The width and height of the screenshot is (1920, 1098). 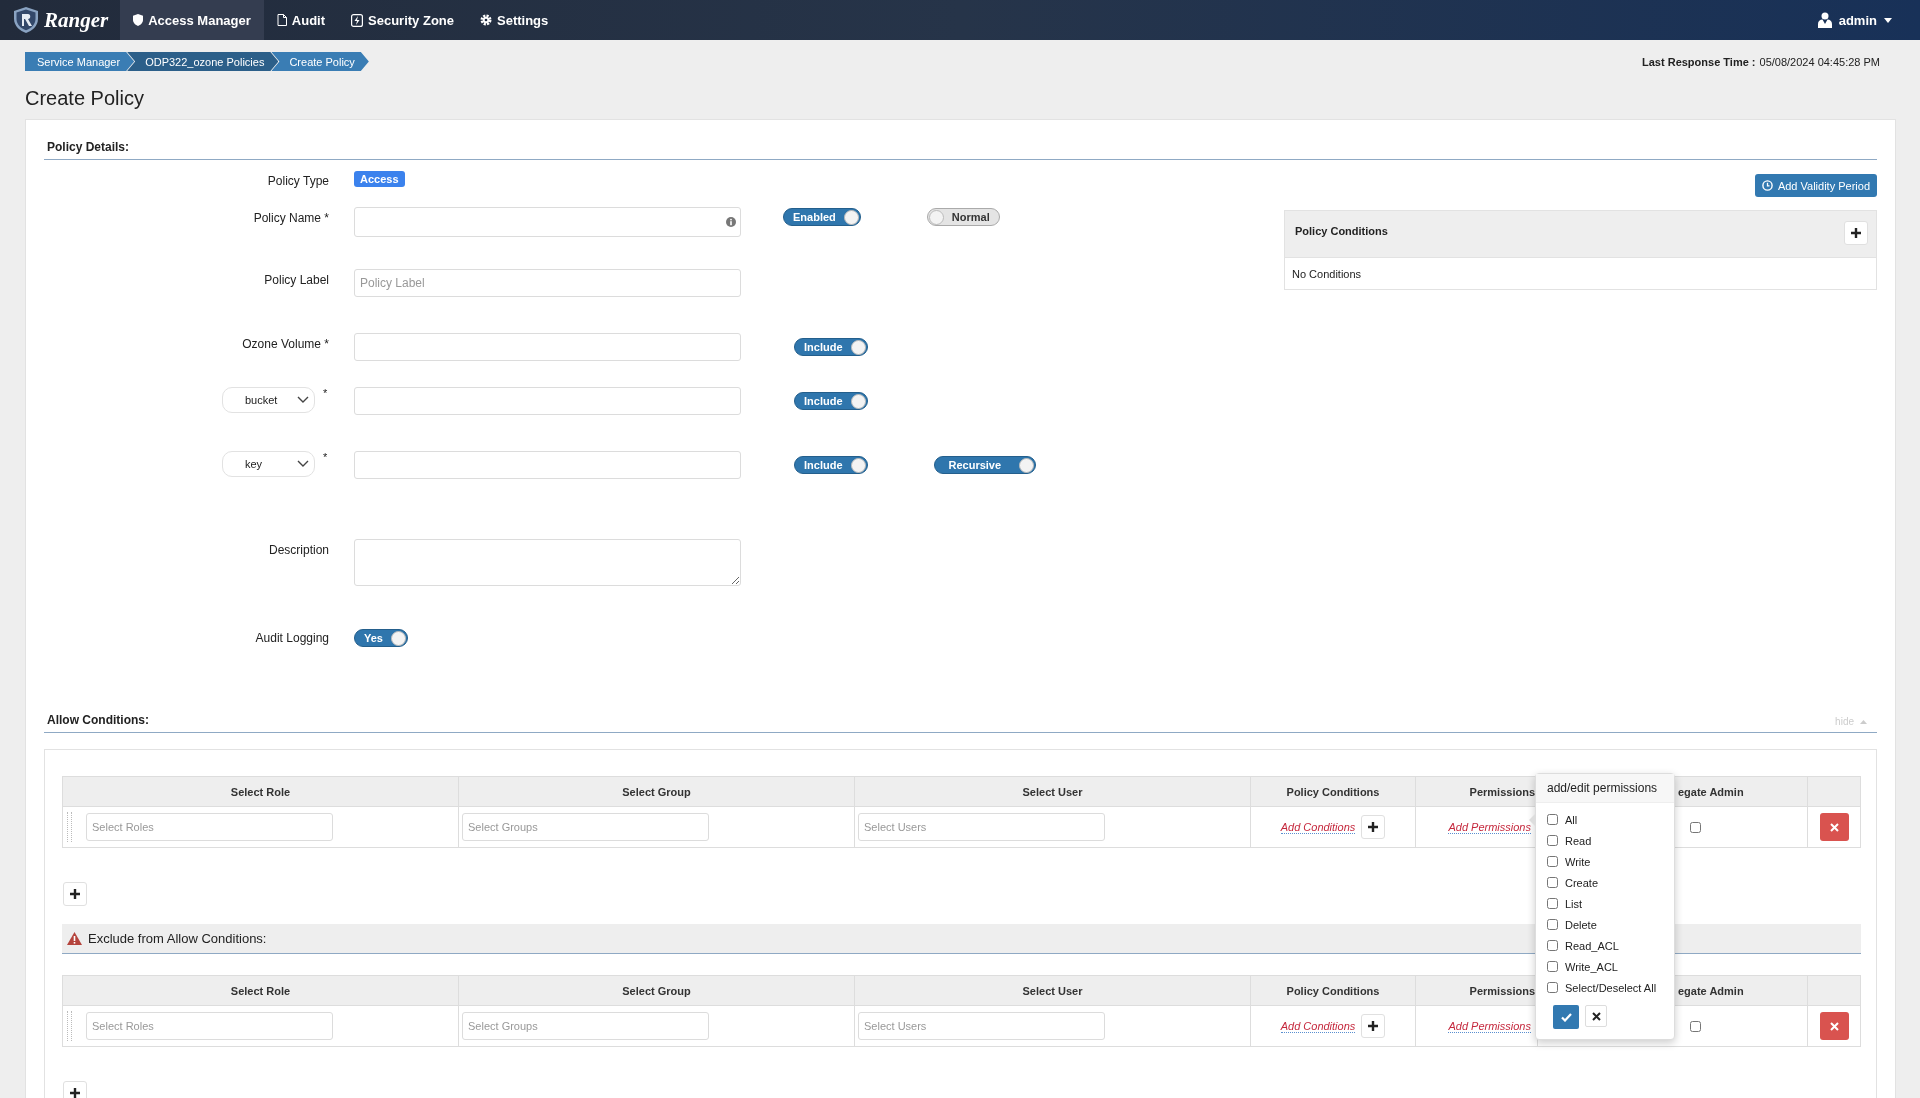 I want to click on add-validity-period-button: Add Validity Period, so click(x=1815, y=185).